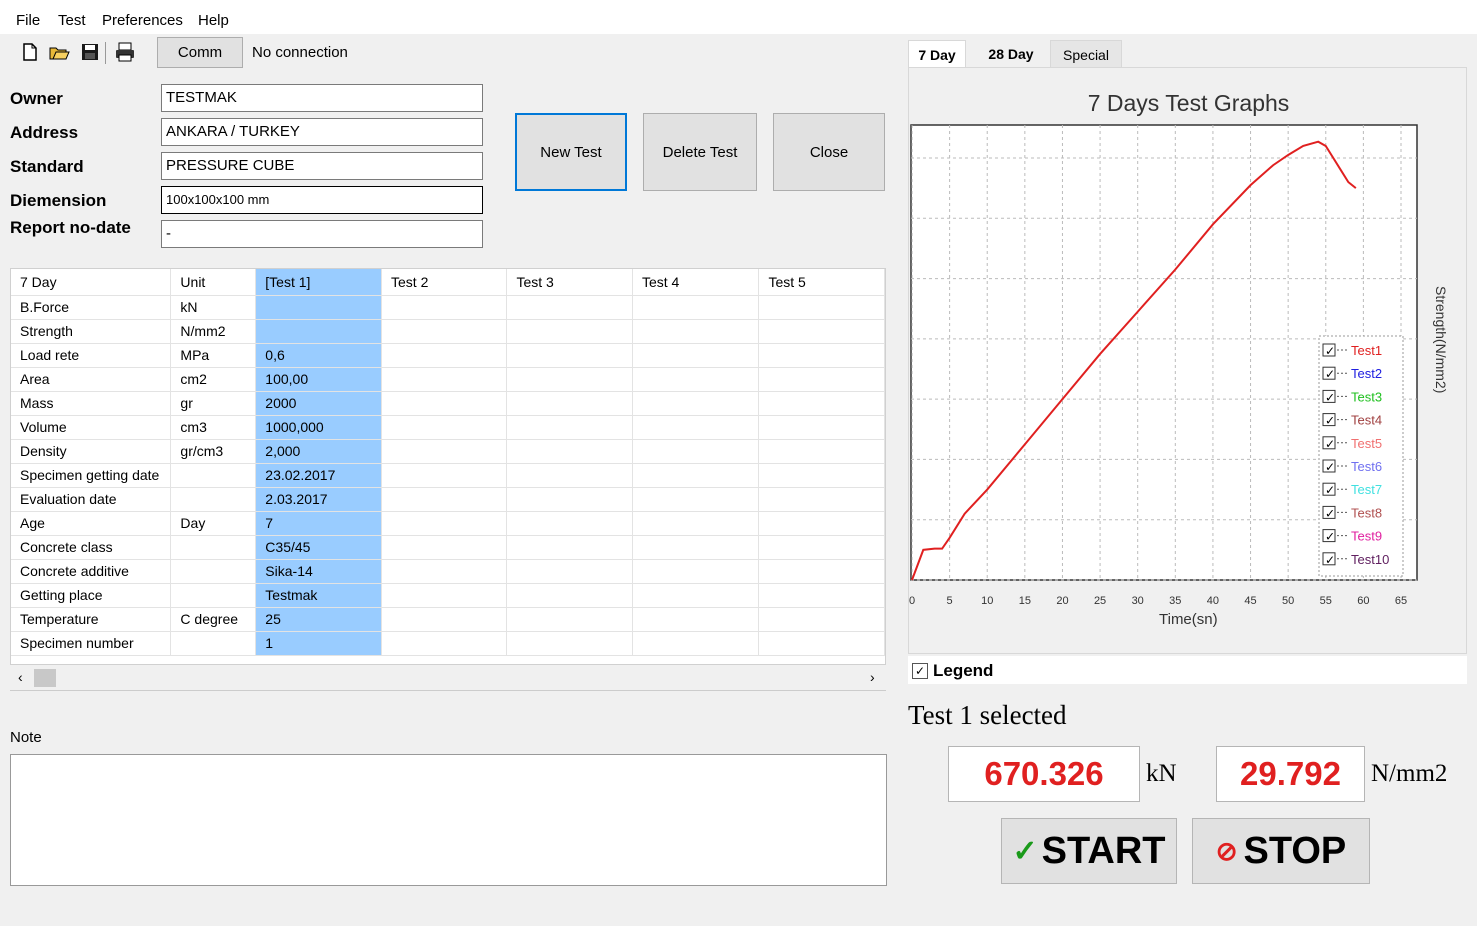 Image resolution: width=1477 pixels, height=926 pixels. What do you see at coordinates (200, 52) in the screenshot?
I see `comm-button: Comm` at bounding box center [200, 52].